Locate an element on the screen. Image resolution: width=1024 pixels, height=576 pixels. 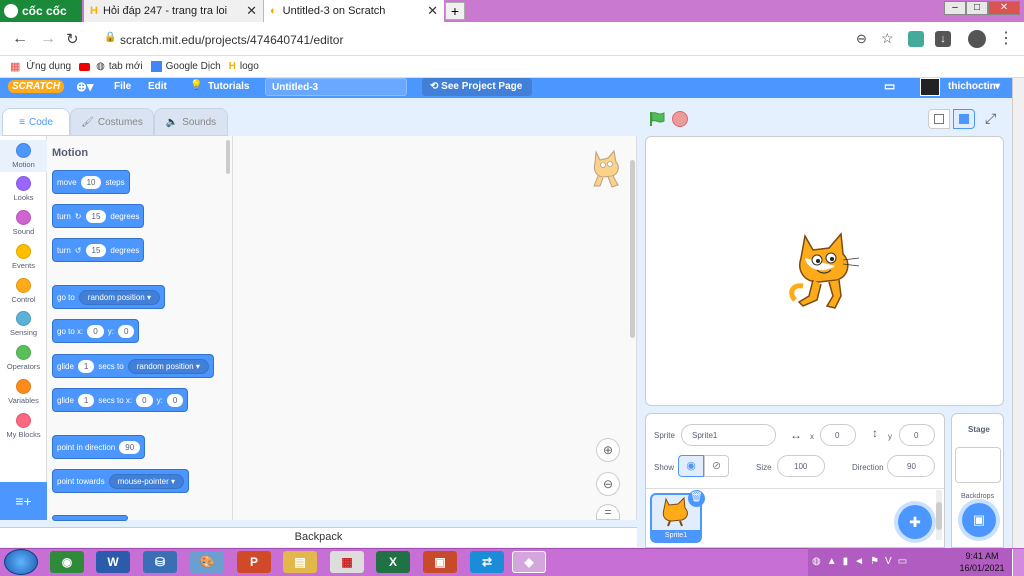
category-operators: Operators is located at coordinates (23, 358).